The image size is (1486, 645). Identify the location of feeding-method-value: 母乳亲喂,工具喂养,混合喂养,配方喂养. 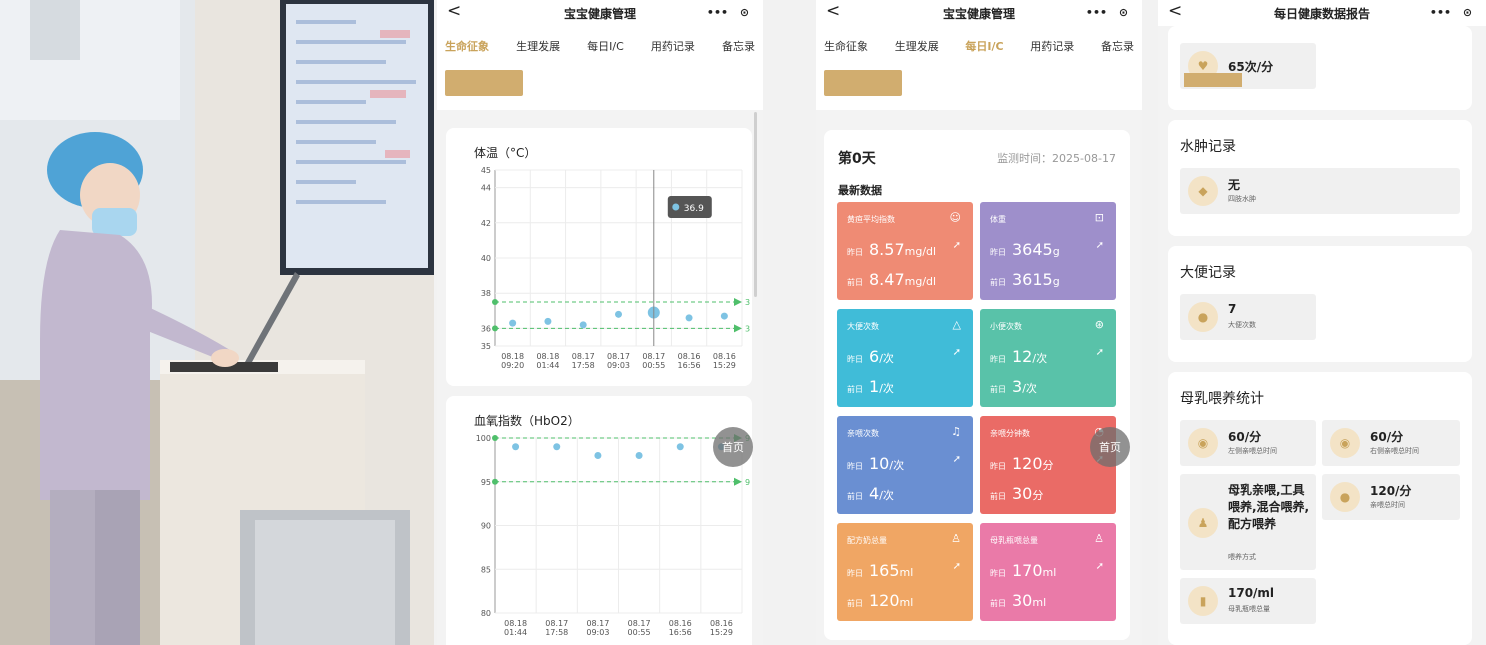
(1269, 507).